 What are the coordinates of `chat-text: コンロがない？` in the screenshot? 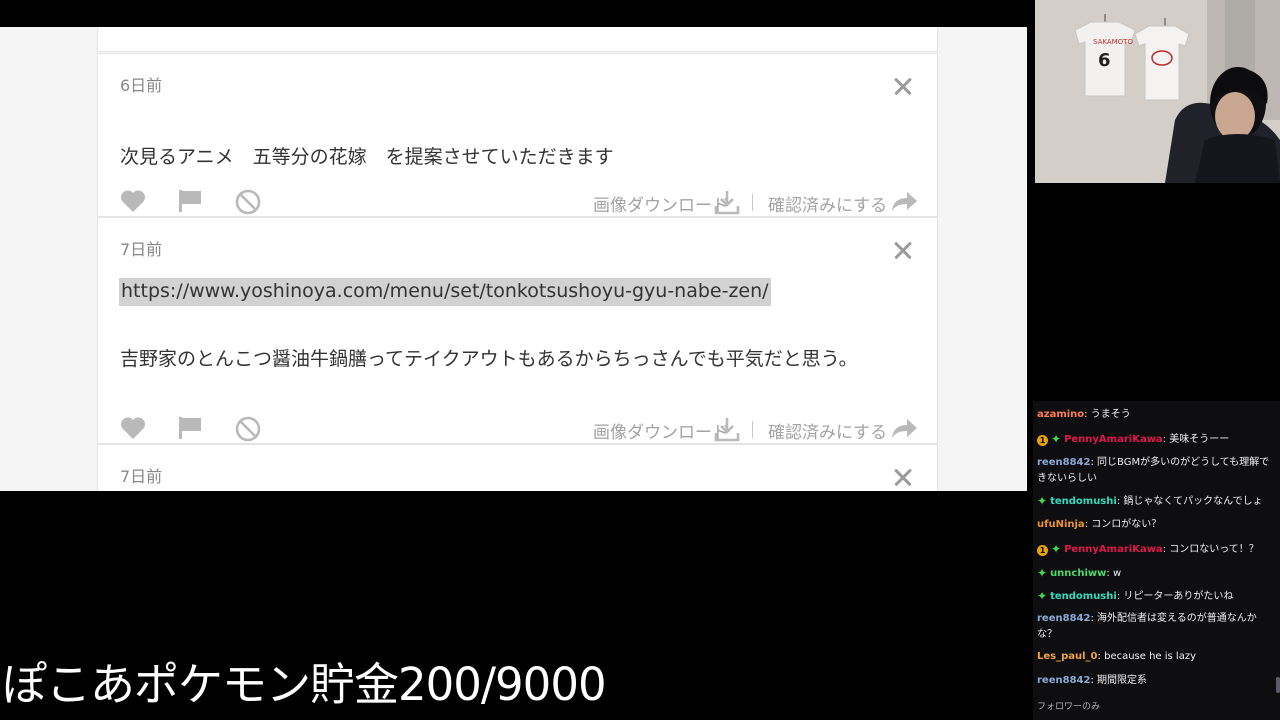 It's located at (1126, 524).